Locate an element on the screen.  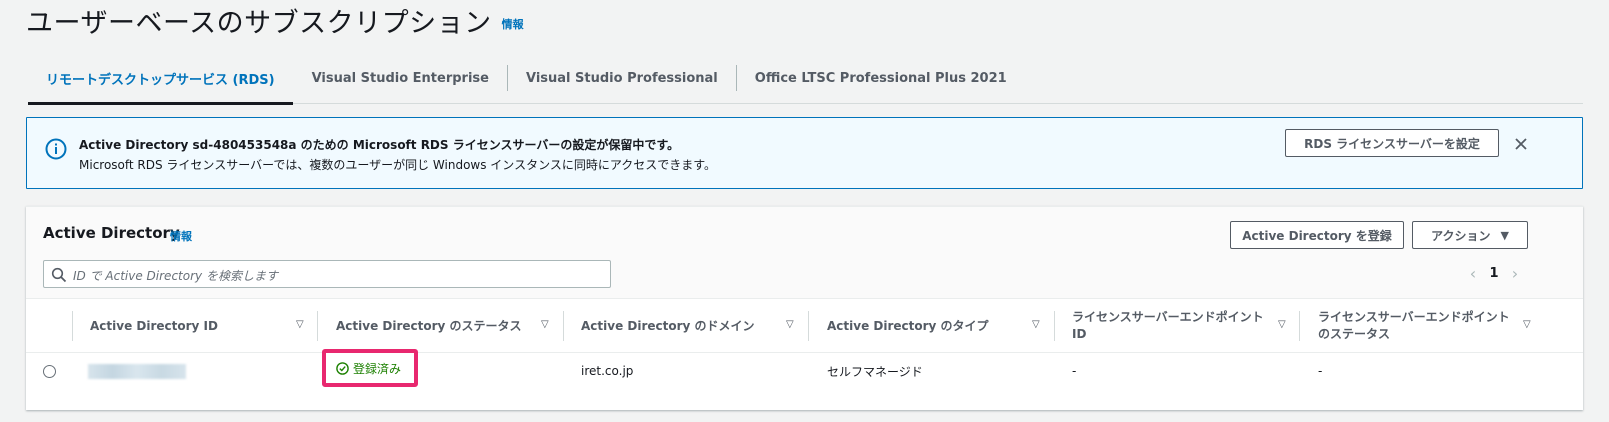
page-number: 1 is located at coordinates (1494, 273).